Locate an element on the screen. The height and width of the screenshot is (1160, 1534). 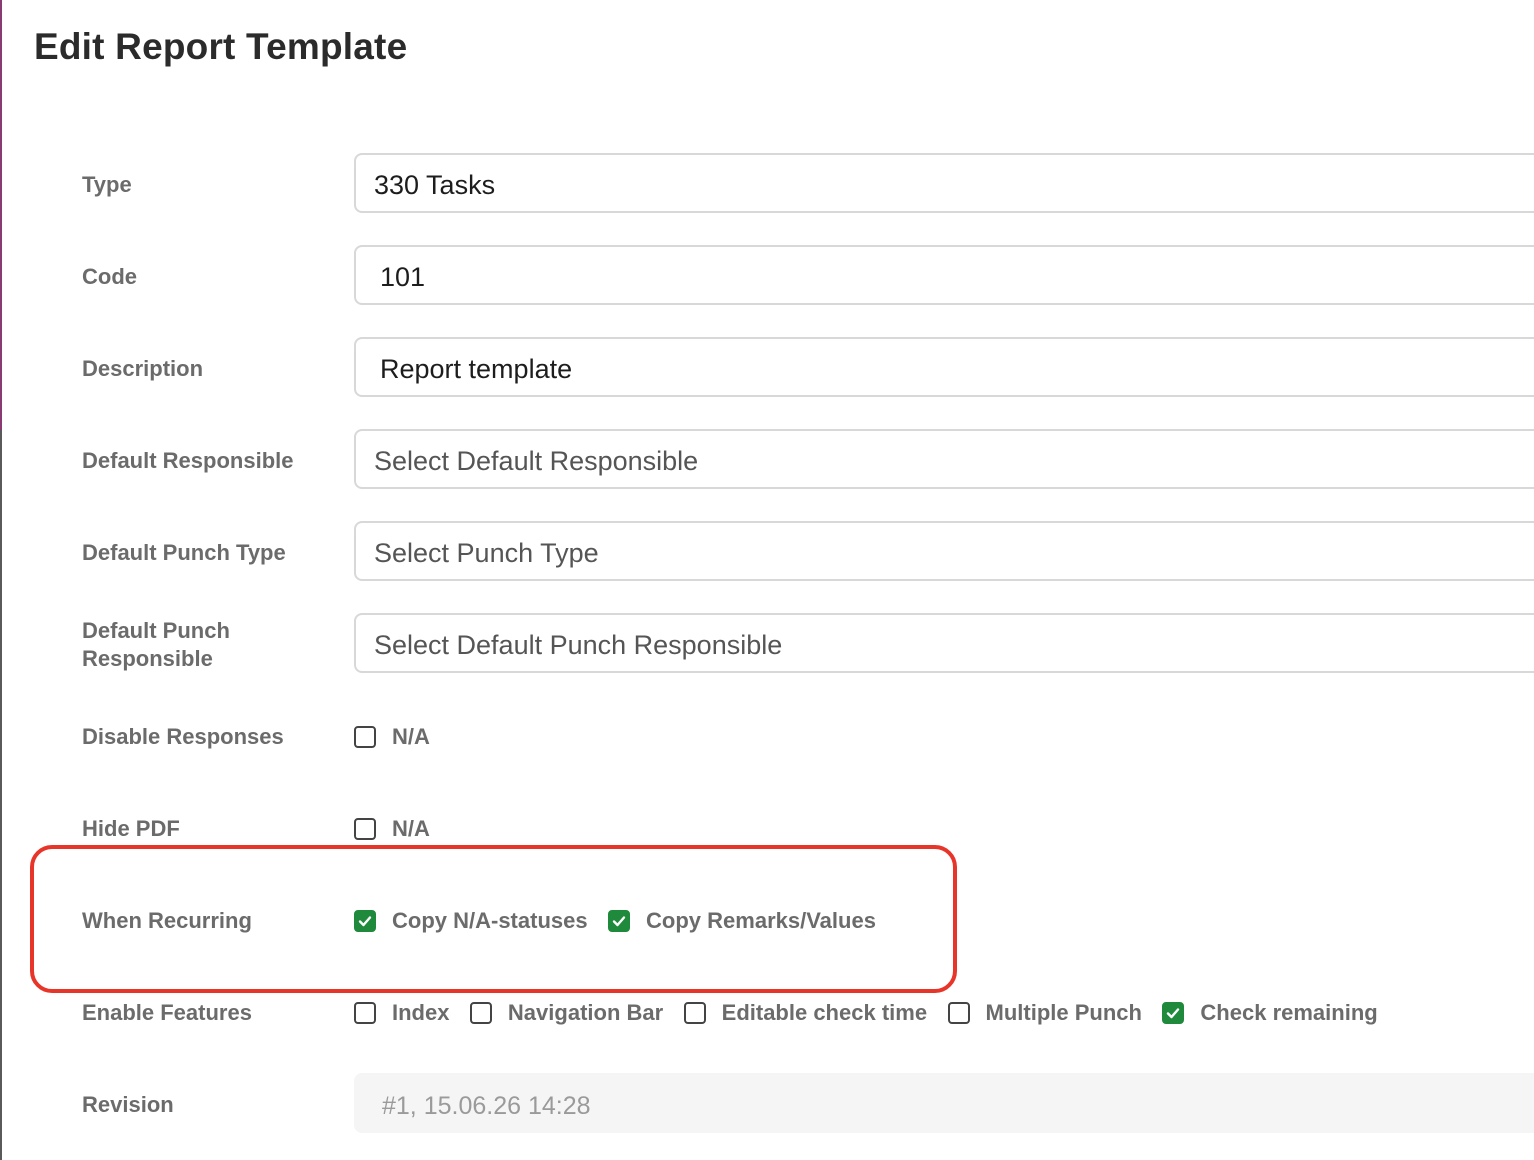
disable-responses-label: Disable Responses is located at coordinates (183, 736).